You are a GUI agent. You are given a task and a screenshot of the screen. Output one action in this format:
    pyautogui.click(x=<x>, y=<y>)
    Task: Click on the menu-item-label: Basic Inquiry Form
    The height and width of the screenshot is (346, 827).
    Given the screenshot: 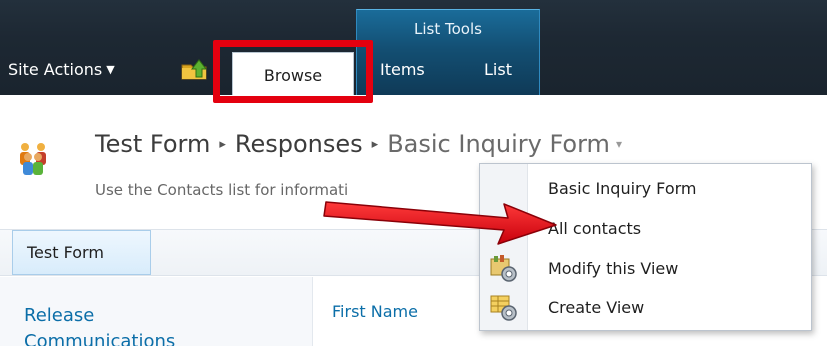 What is the action you would take?
    pyautogui.click(x=622, y=188)
    